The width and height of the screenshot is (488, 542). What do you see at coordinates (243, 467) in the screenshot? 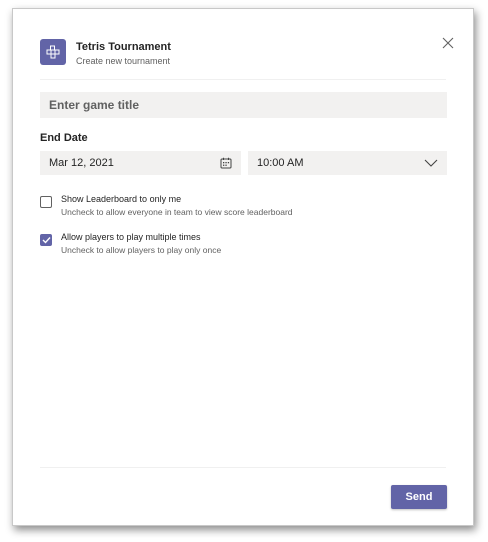
I see `footer-divider` at bounding box center [243, 467].